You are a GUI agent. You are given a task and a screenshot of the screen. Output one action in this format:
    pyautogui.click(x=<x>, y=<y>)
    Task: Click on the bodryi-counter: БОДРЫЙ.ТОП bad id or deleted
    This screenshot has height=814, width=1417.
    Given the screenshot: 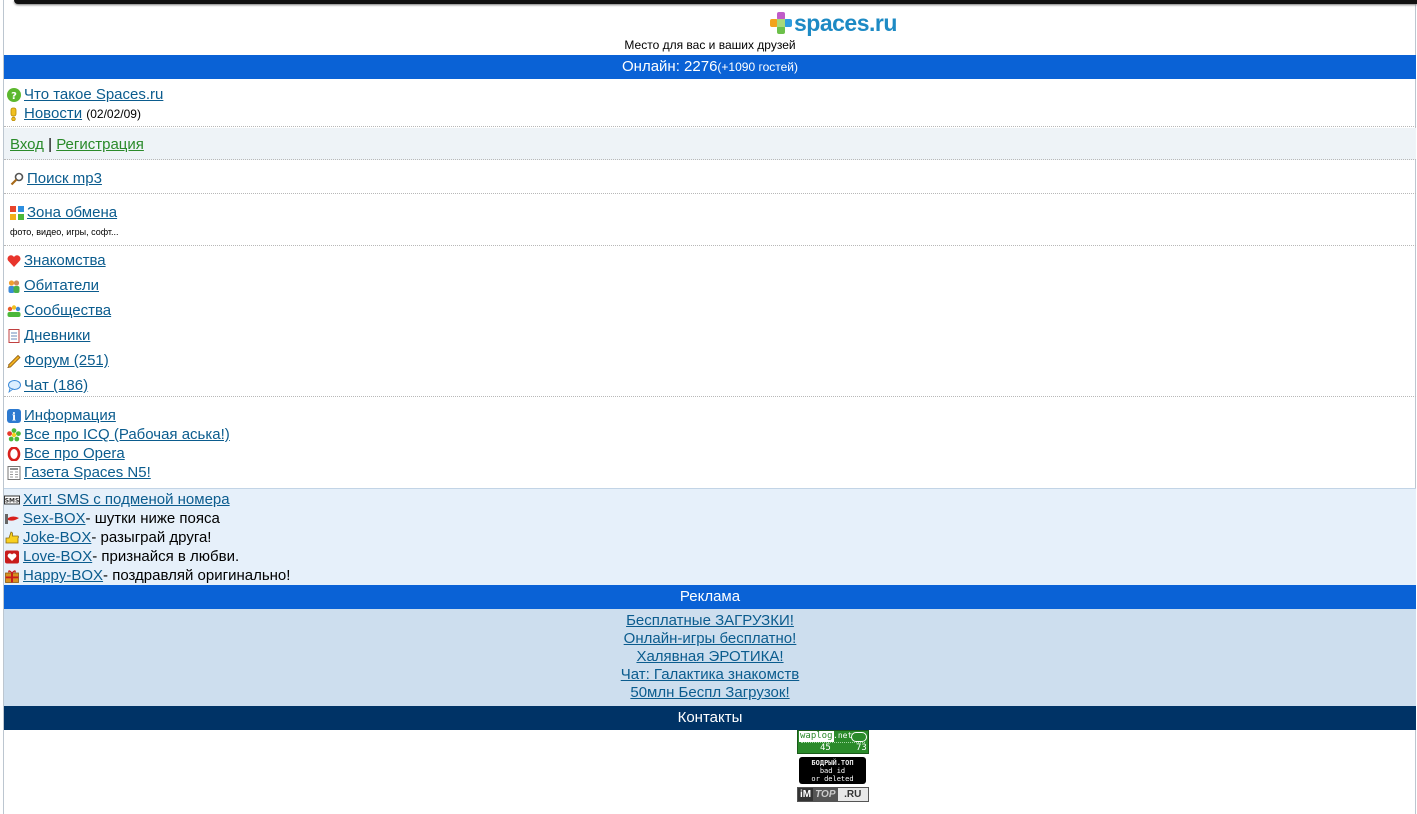 What is the action you would take?
    pyautogui.click(x=832, y=770)
    